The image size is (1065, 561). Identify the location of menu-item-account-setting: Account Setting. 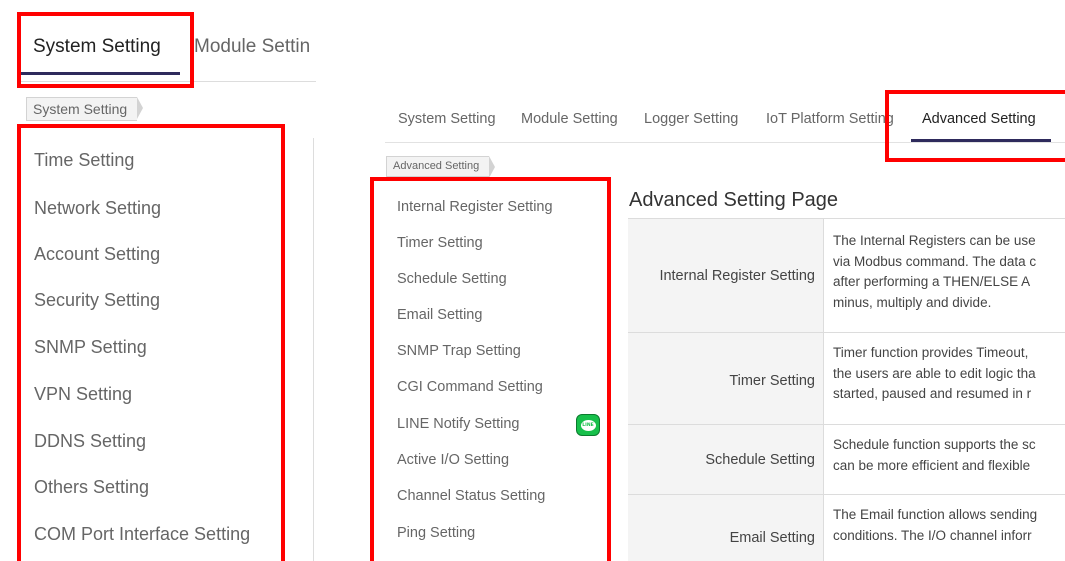
(97, 254).